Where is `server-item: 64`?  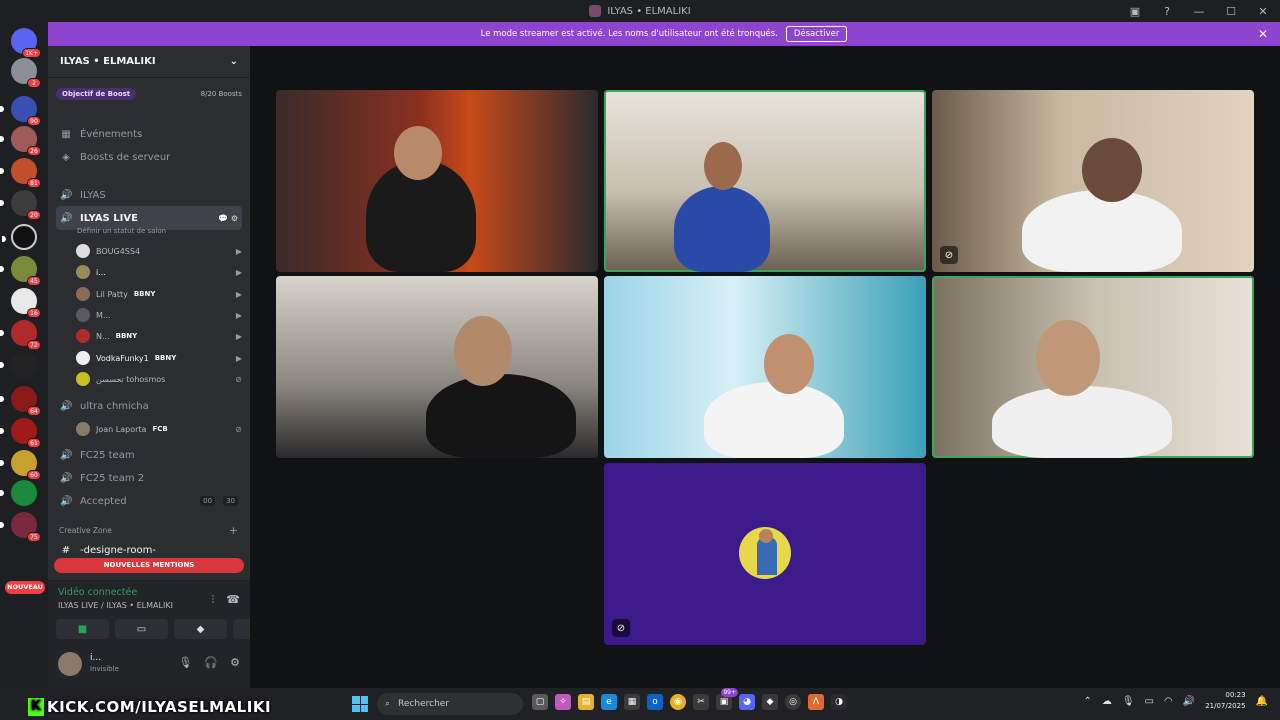
server-item: 64 is located at coordinates (20, 401).